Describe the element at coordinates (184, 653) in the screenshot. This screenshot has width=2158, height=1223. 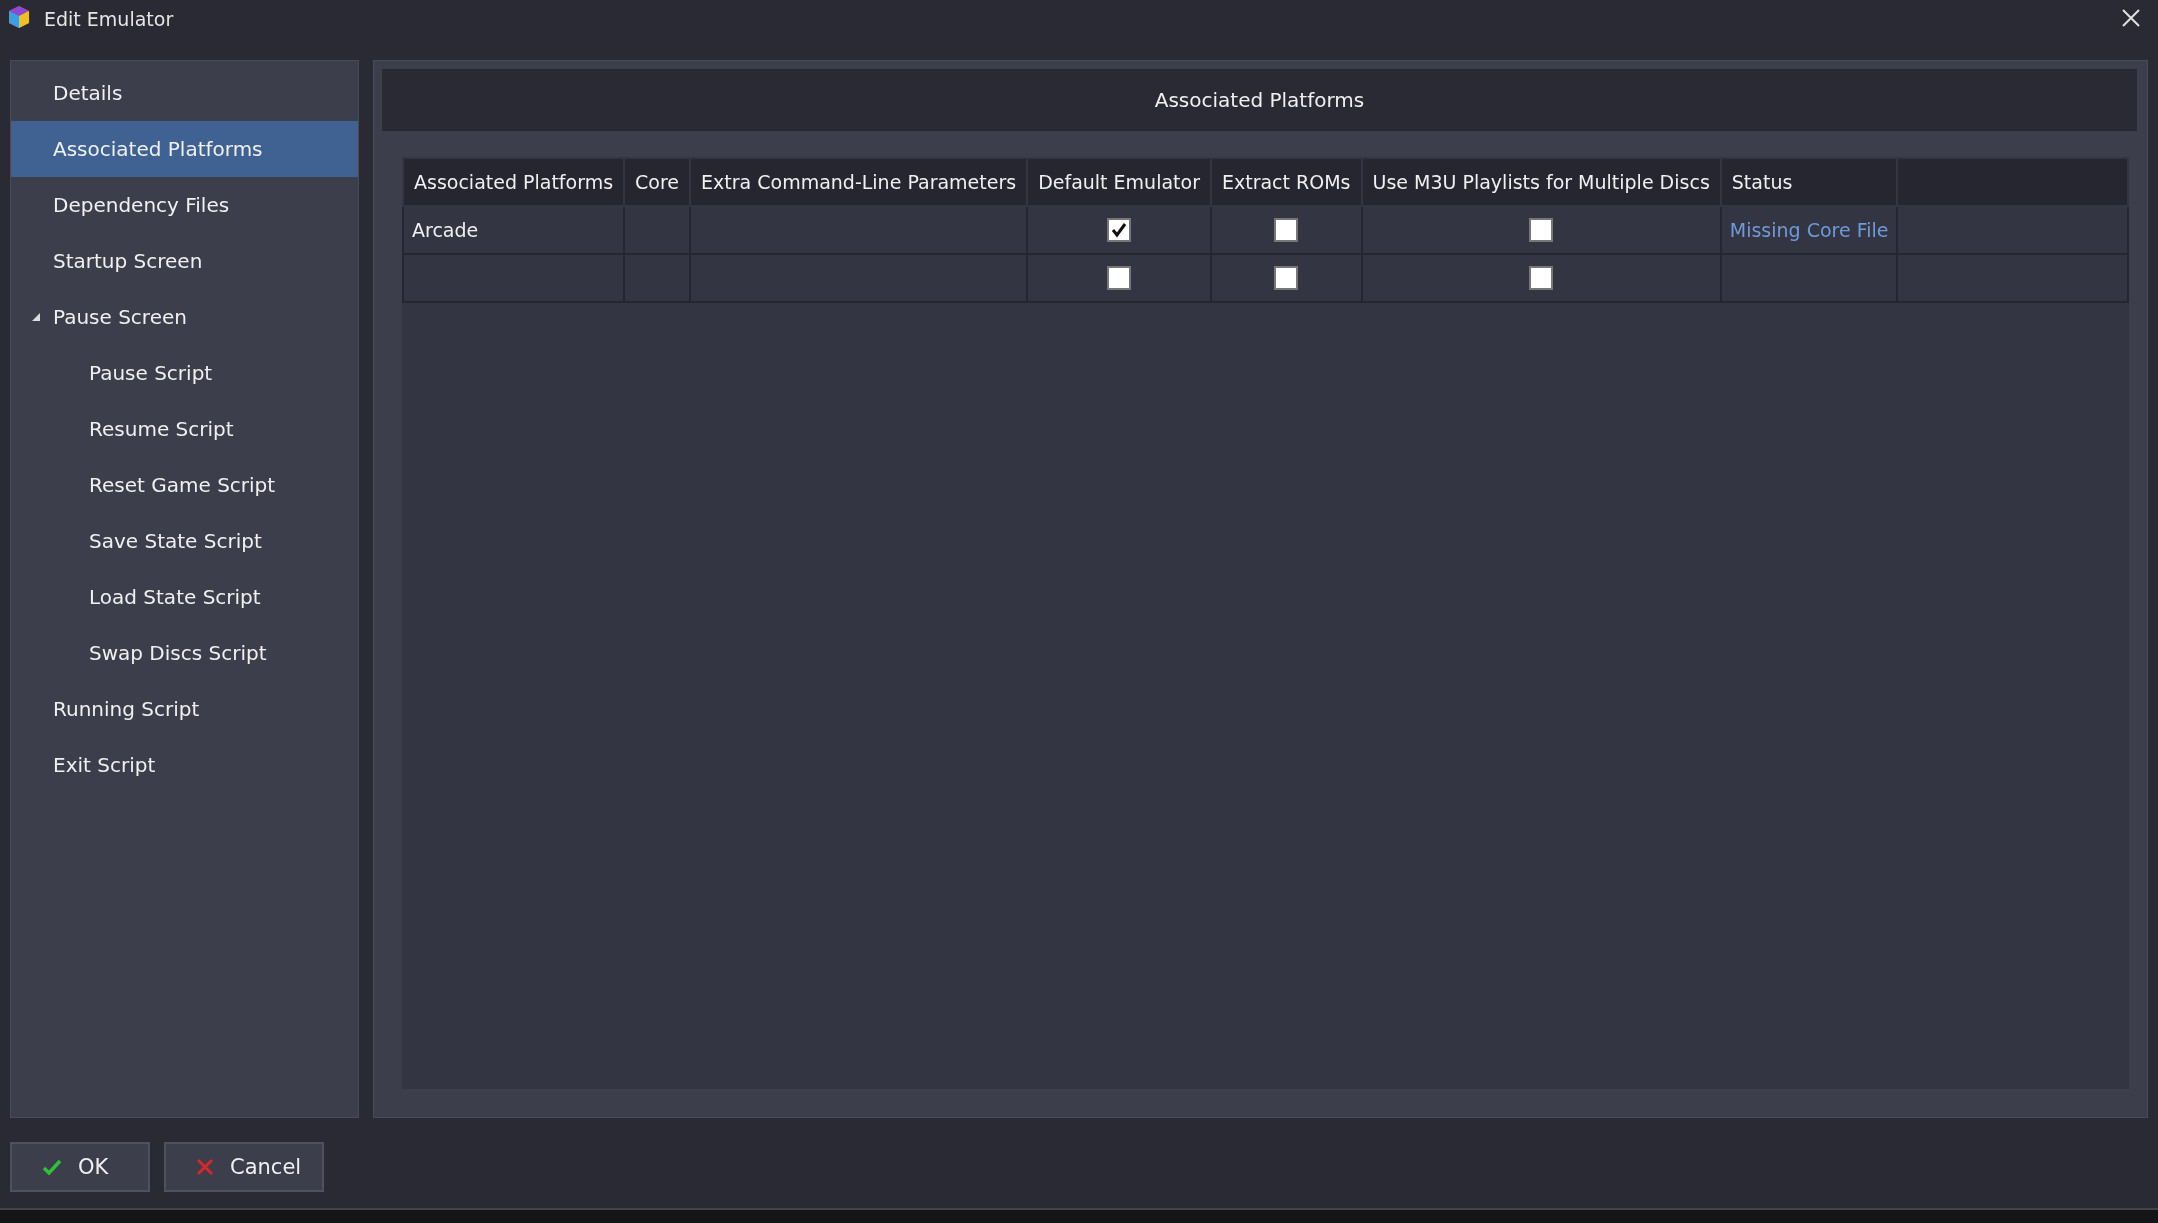
I see `sidebar-item: Swap Discs Script` at that location.